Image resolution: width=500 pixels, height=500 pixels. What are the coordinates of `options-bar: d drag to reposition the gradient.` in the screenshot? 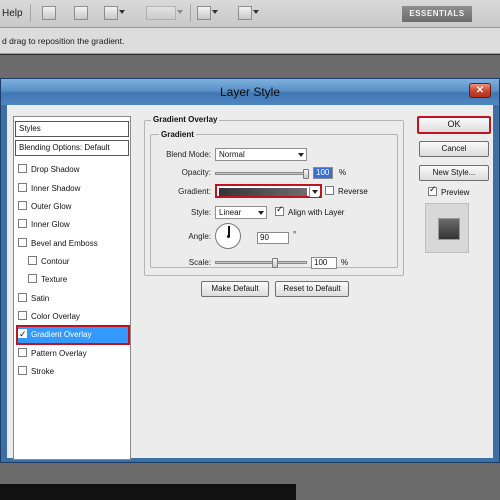 It's located at (250, 41).